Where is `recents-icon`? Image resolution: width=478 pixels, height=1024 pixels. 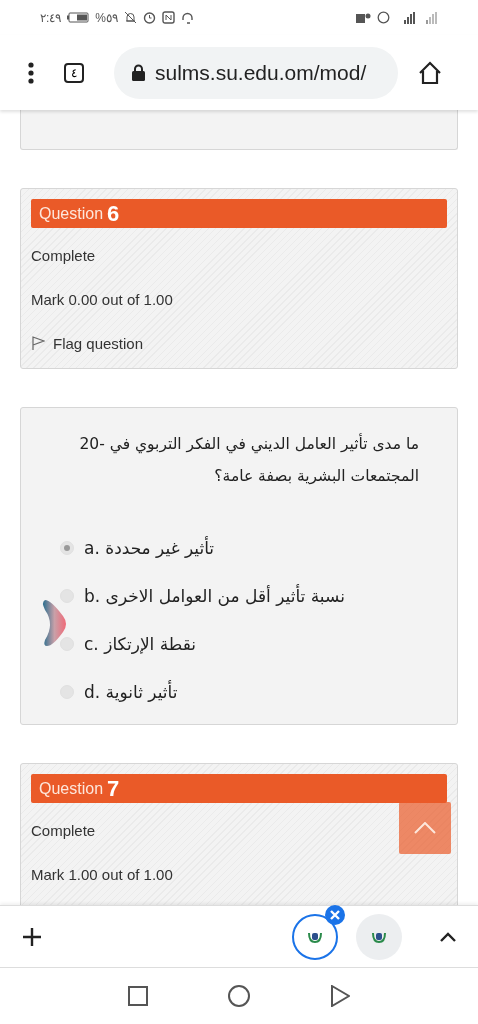 recents-icon is located at coordinates (138, 996).